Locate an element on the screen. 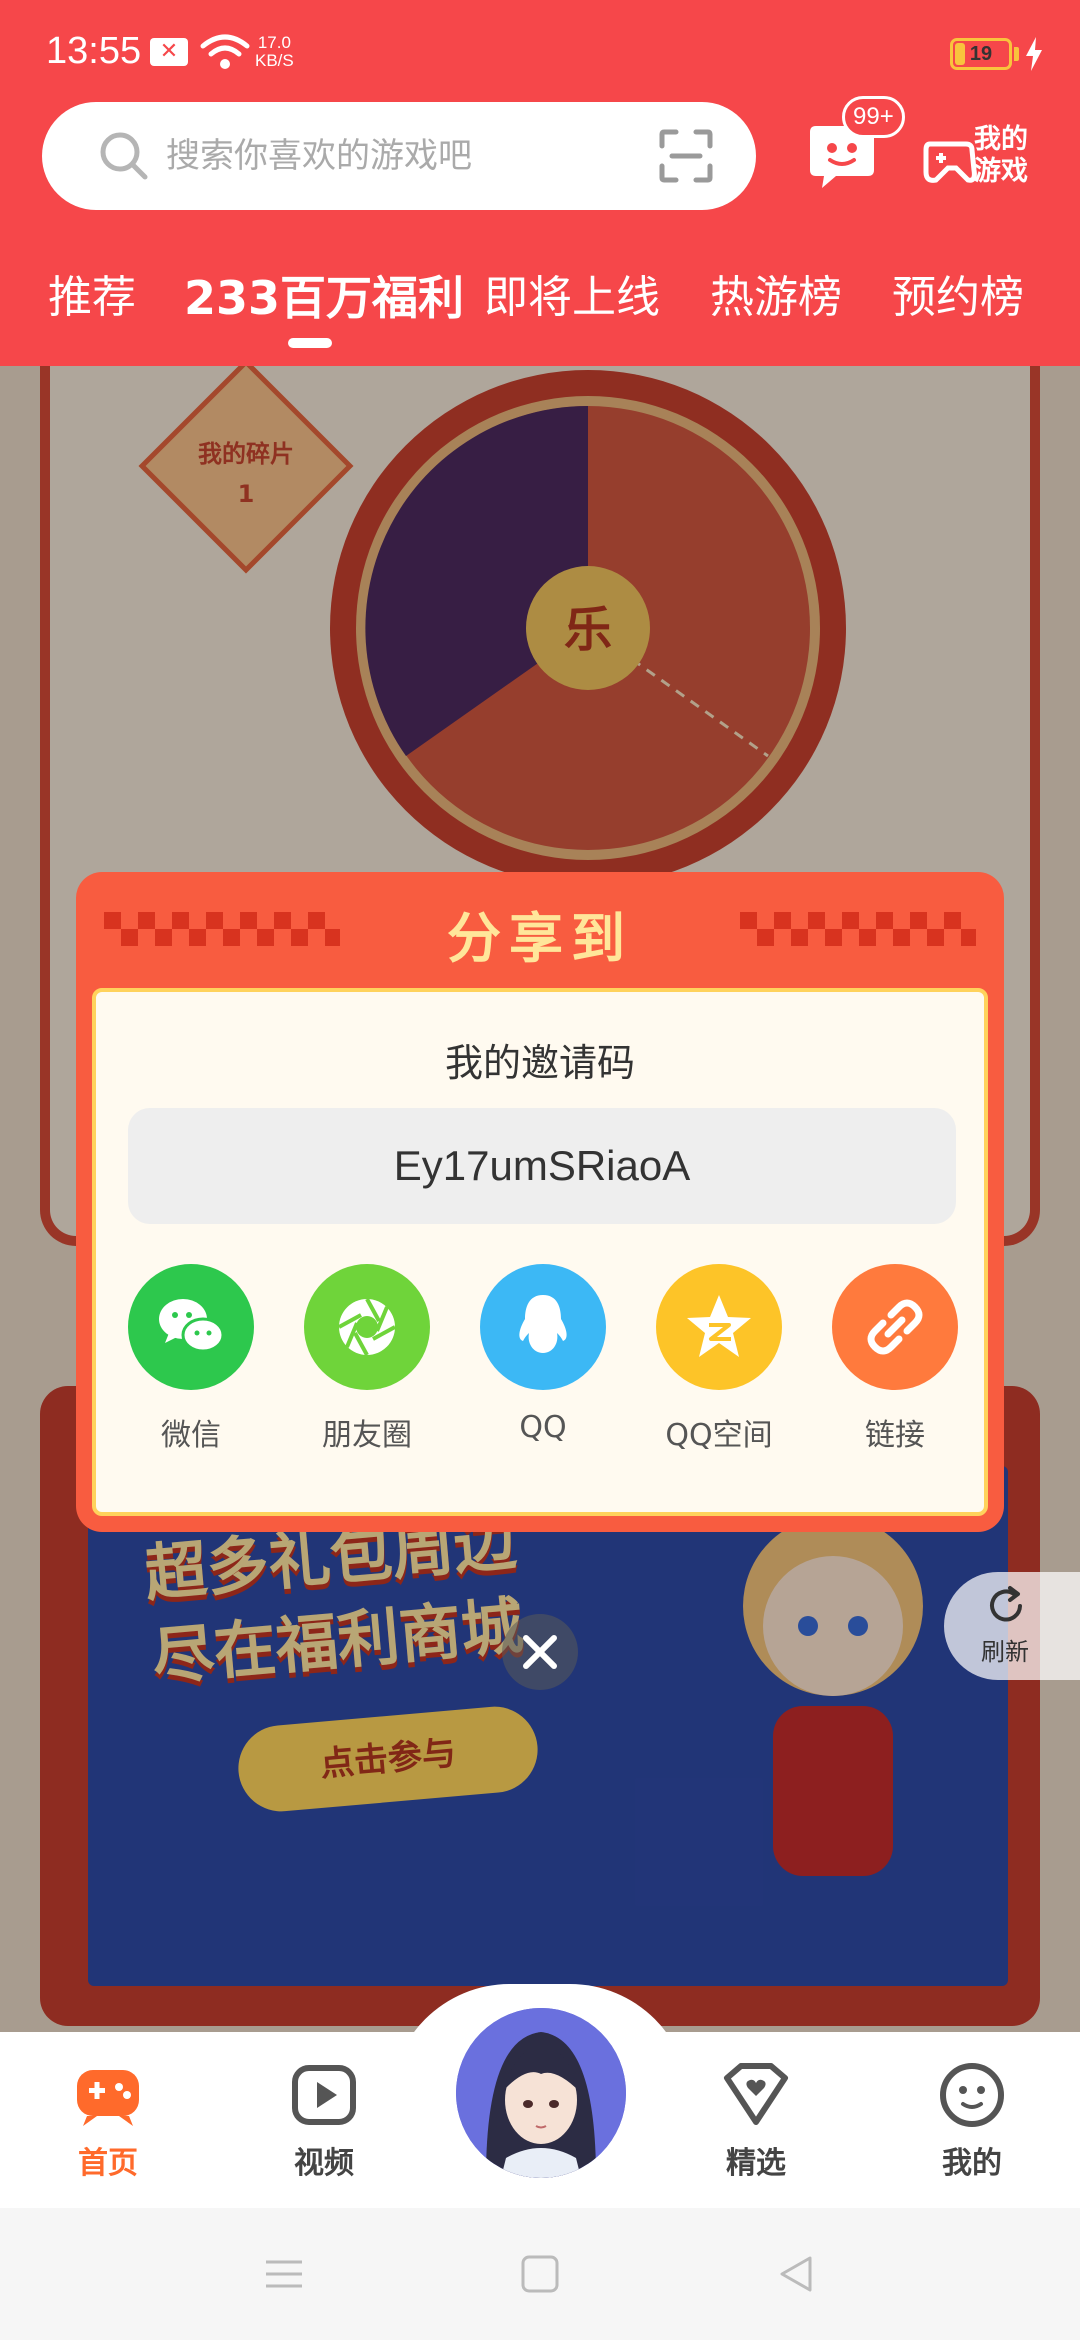  share-qq-label: QQ is located at coordinates (543, 1427).